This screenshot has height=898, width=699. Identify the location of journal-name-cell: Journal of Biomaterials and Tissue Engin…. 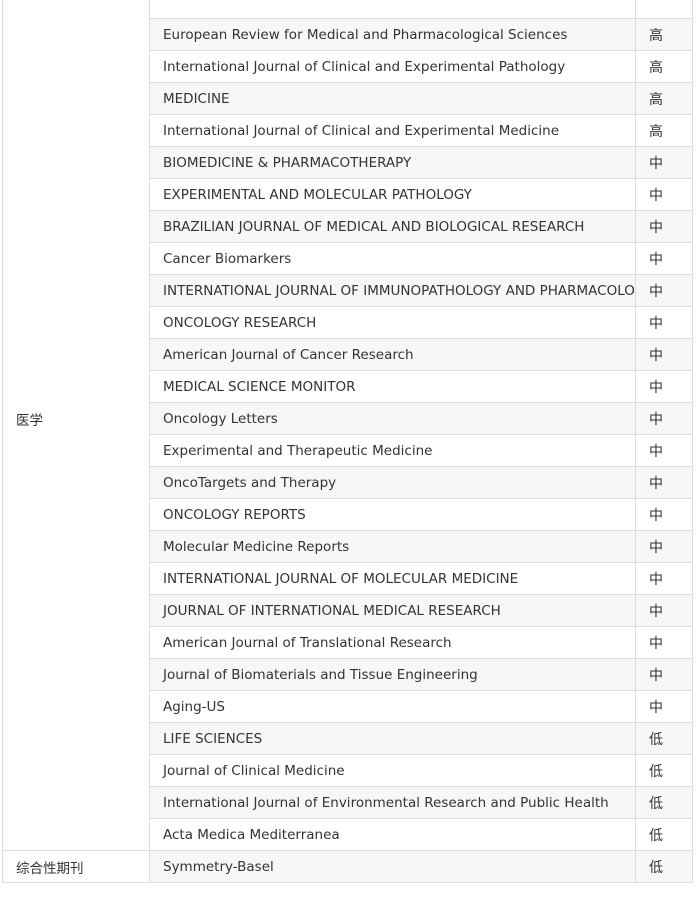
(392, 674).